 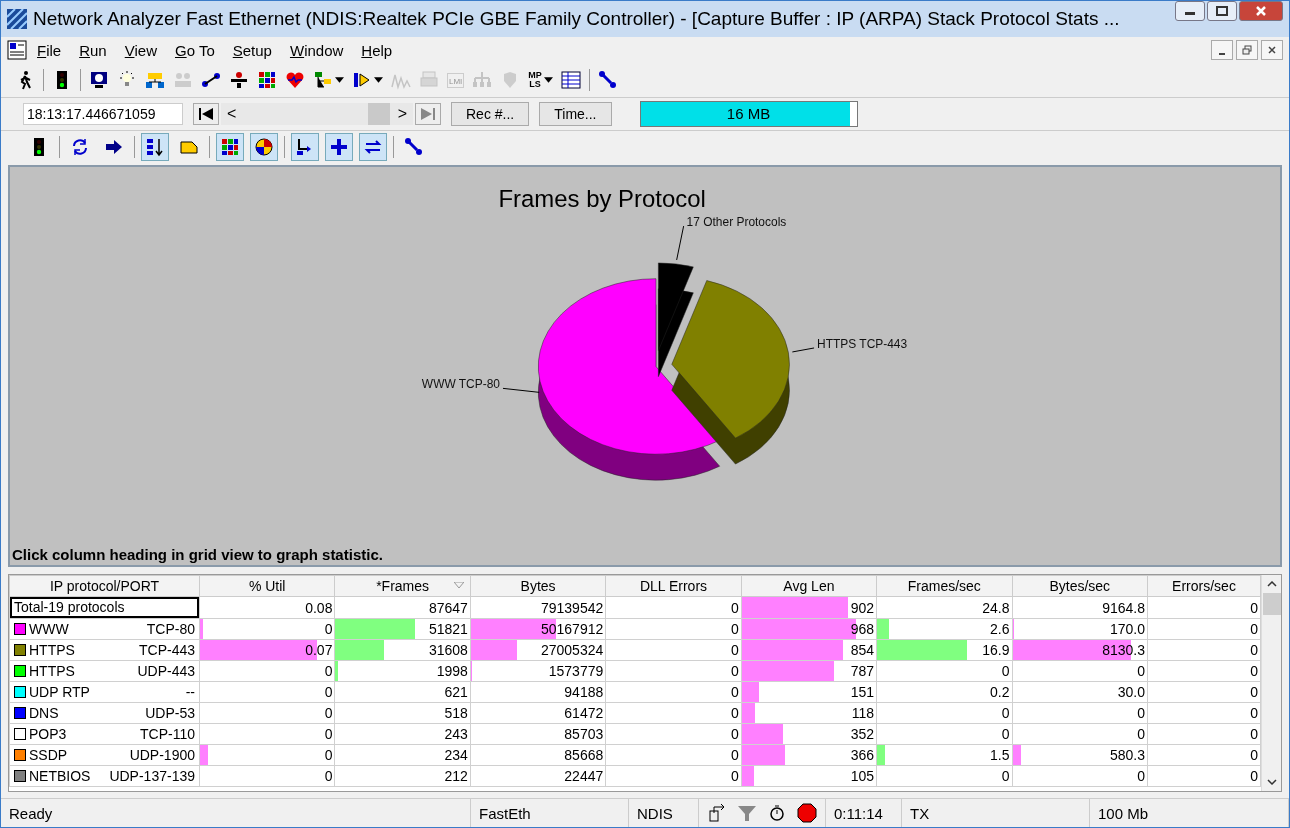 I want to click on column-header: *Frames, so click(x=402, y=586).